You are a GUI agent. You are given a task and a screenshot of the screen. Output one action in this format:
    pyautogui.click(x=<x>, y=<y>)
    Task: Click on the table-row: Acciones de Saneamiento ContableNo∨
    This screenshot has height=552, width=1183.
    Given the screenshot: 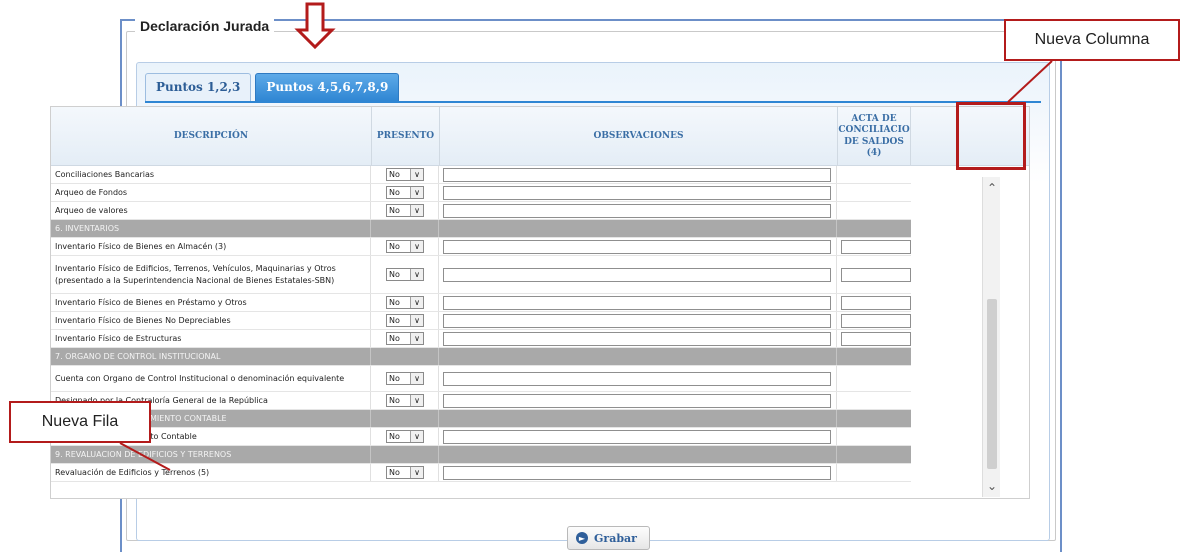 What is the action you would take?
    pyautogui.click(x=481, y=437)
    